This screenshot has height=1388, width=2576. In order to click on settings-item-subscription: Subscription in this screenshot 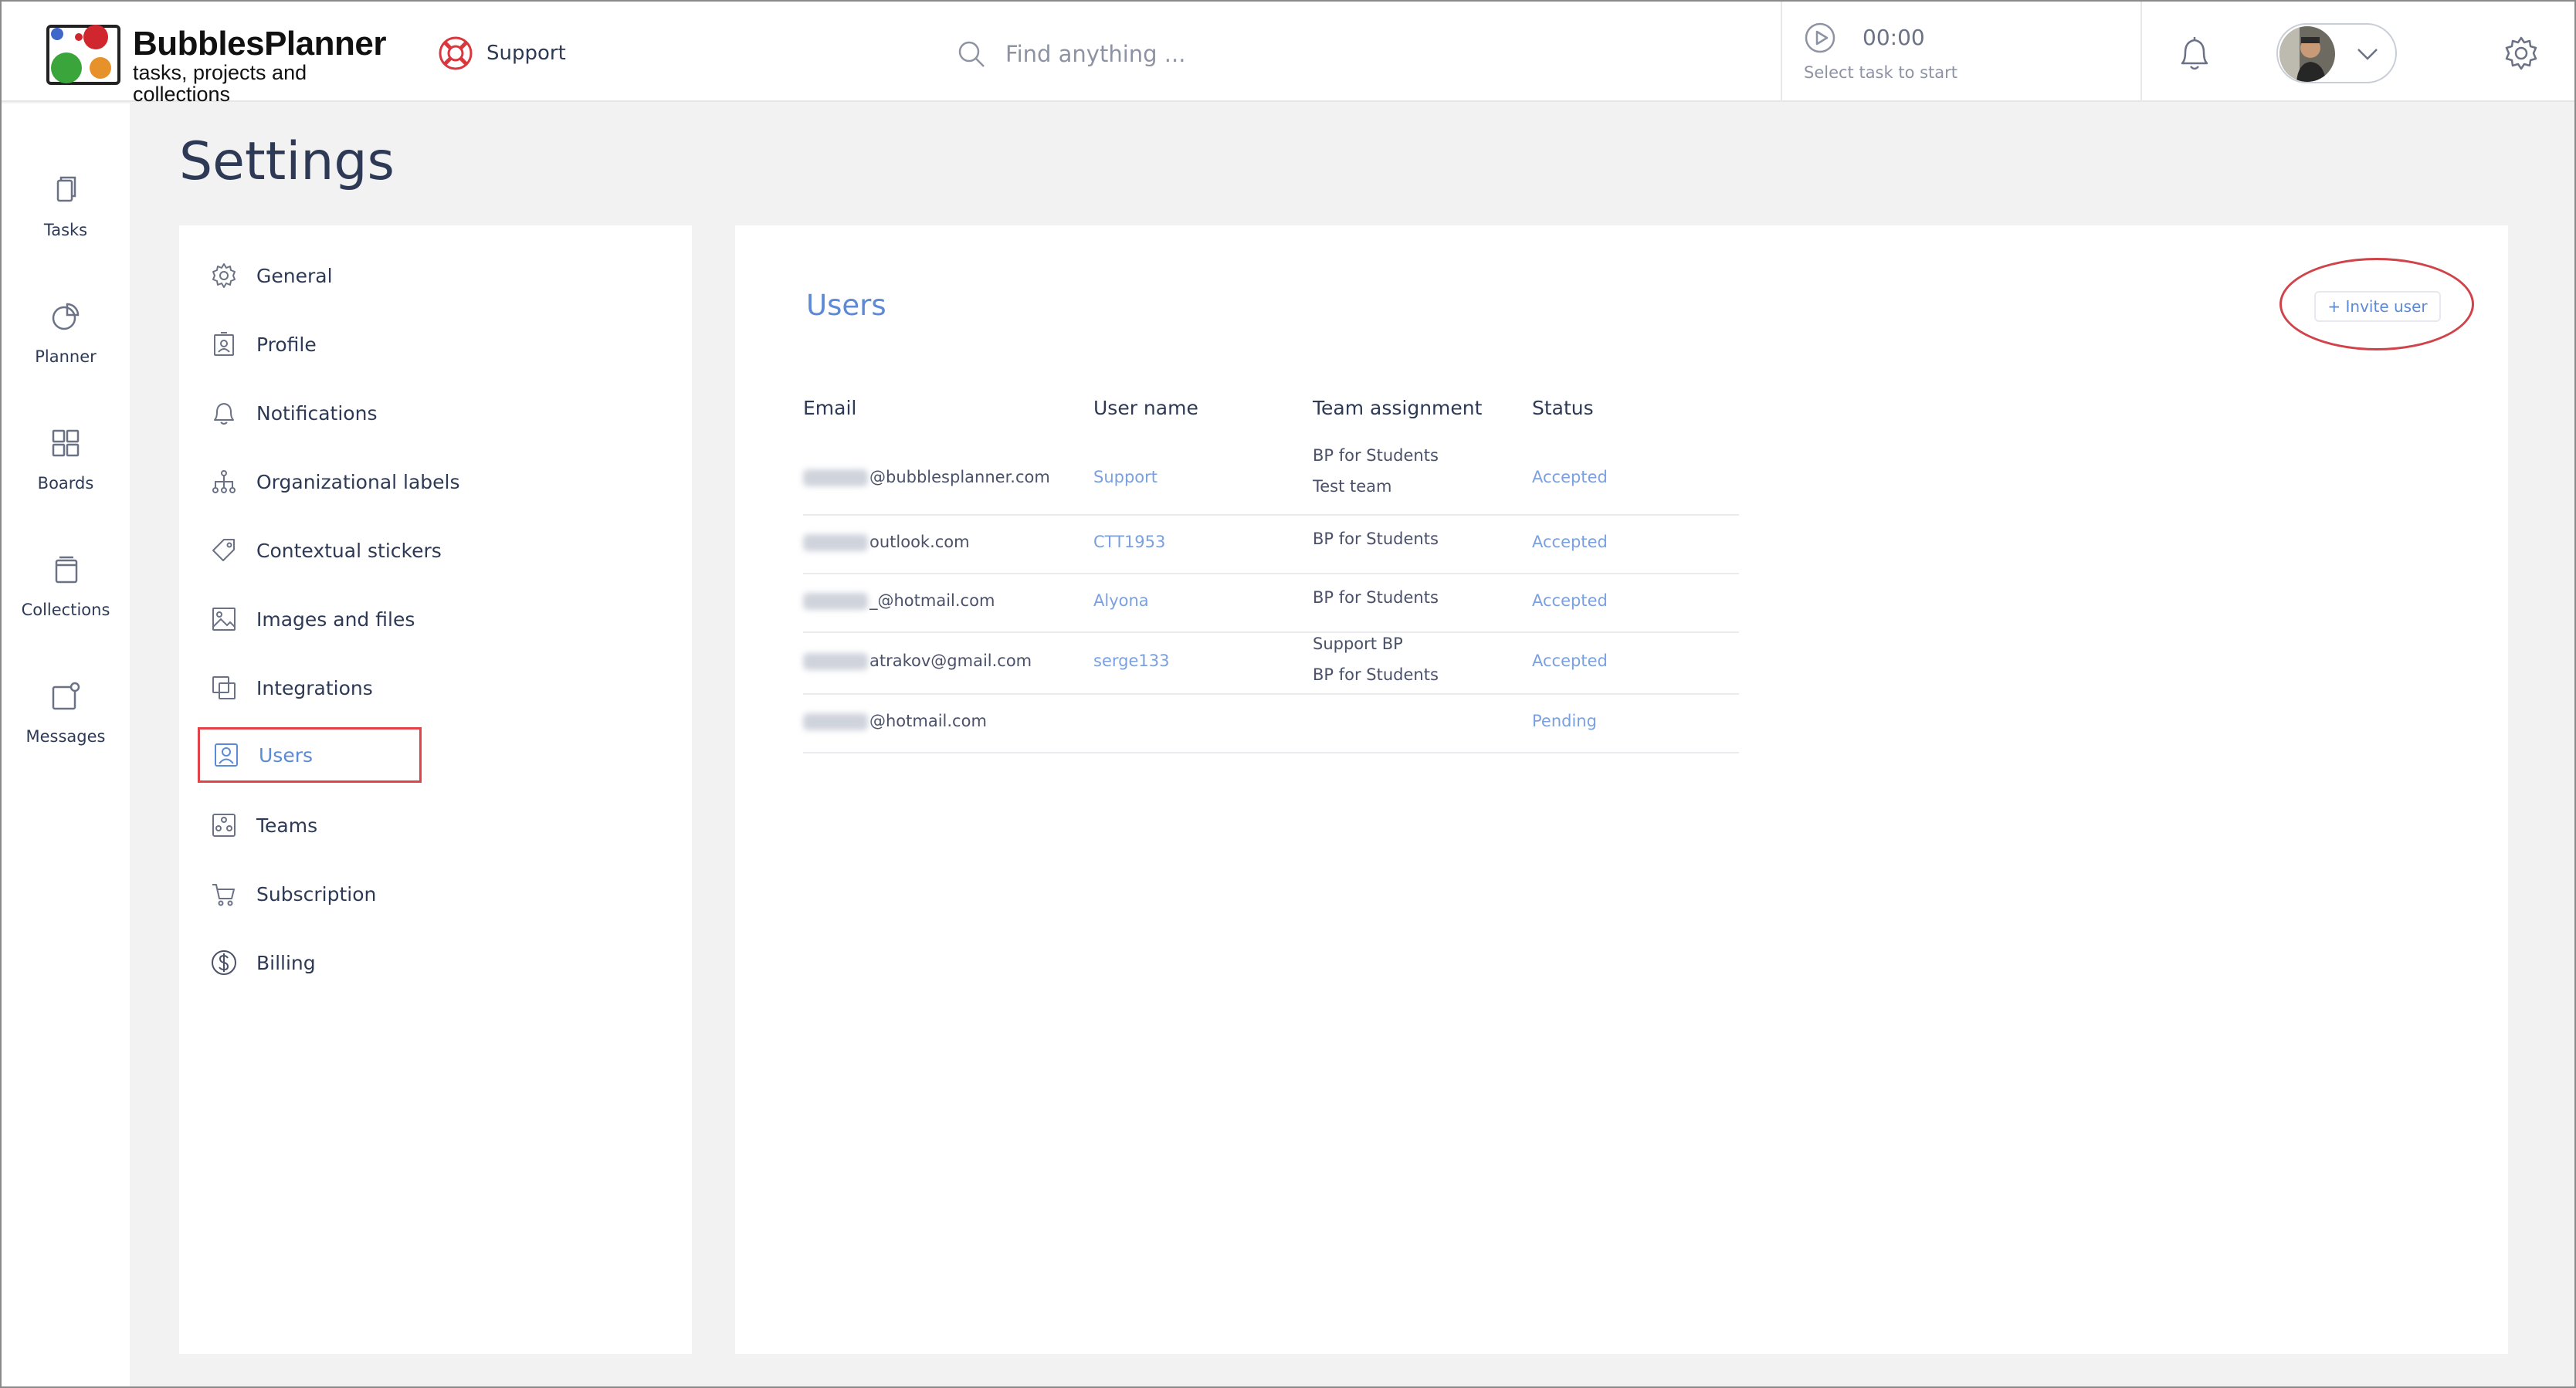, I will do `click(429, 893)`.